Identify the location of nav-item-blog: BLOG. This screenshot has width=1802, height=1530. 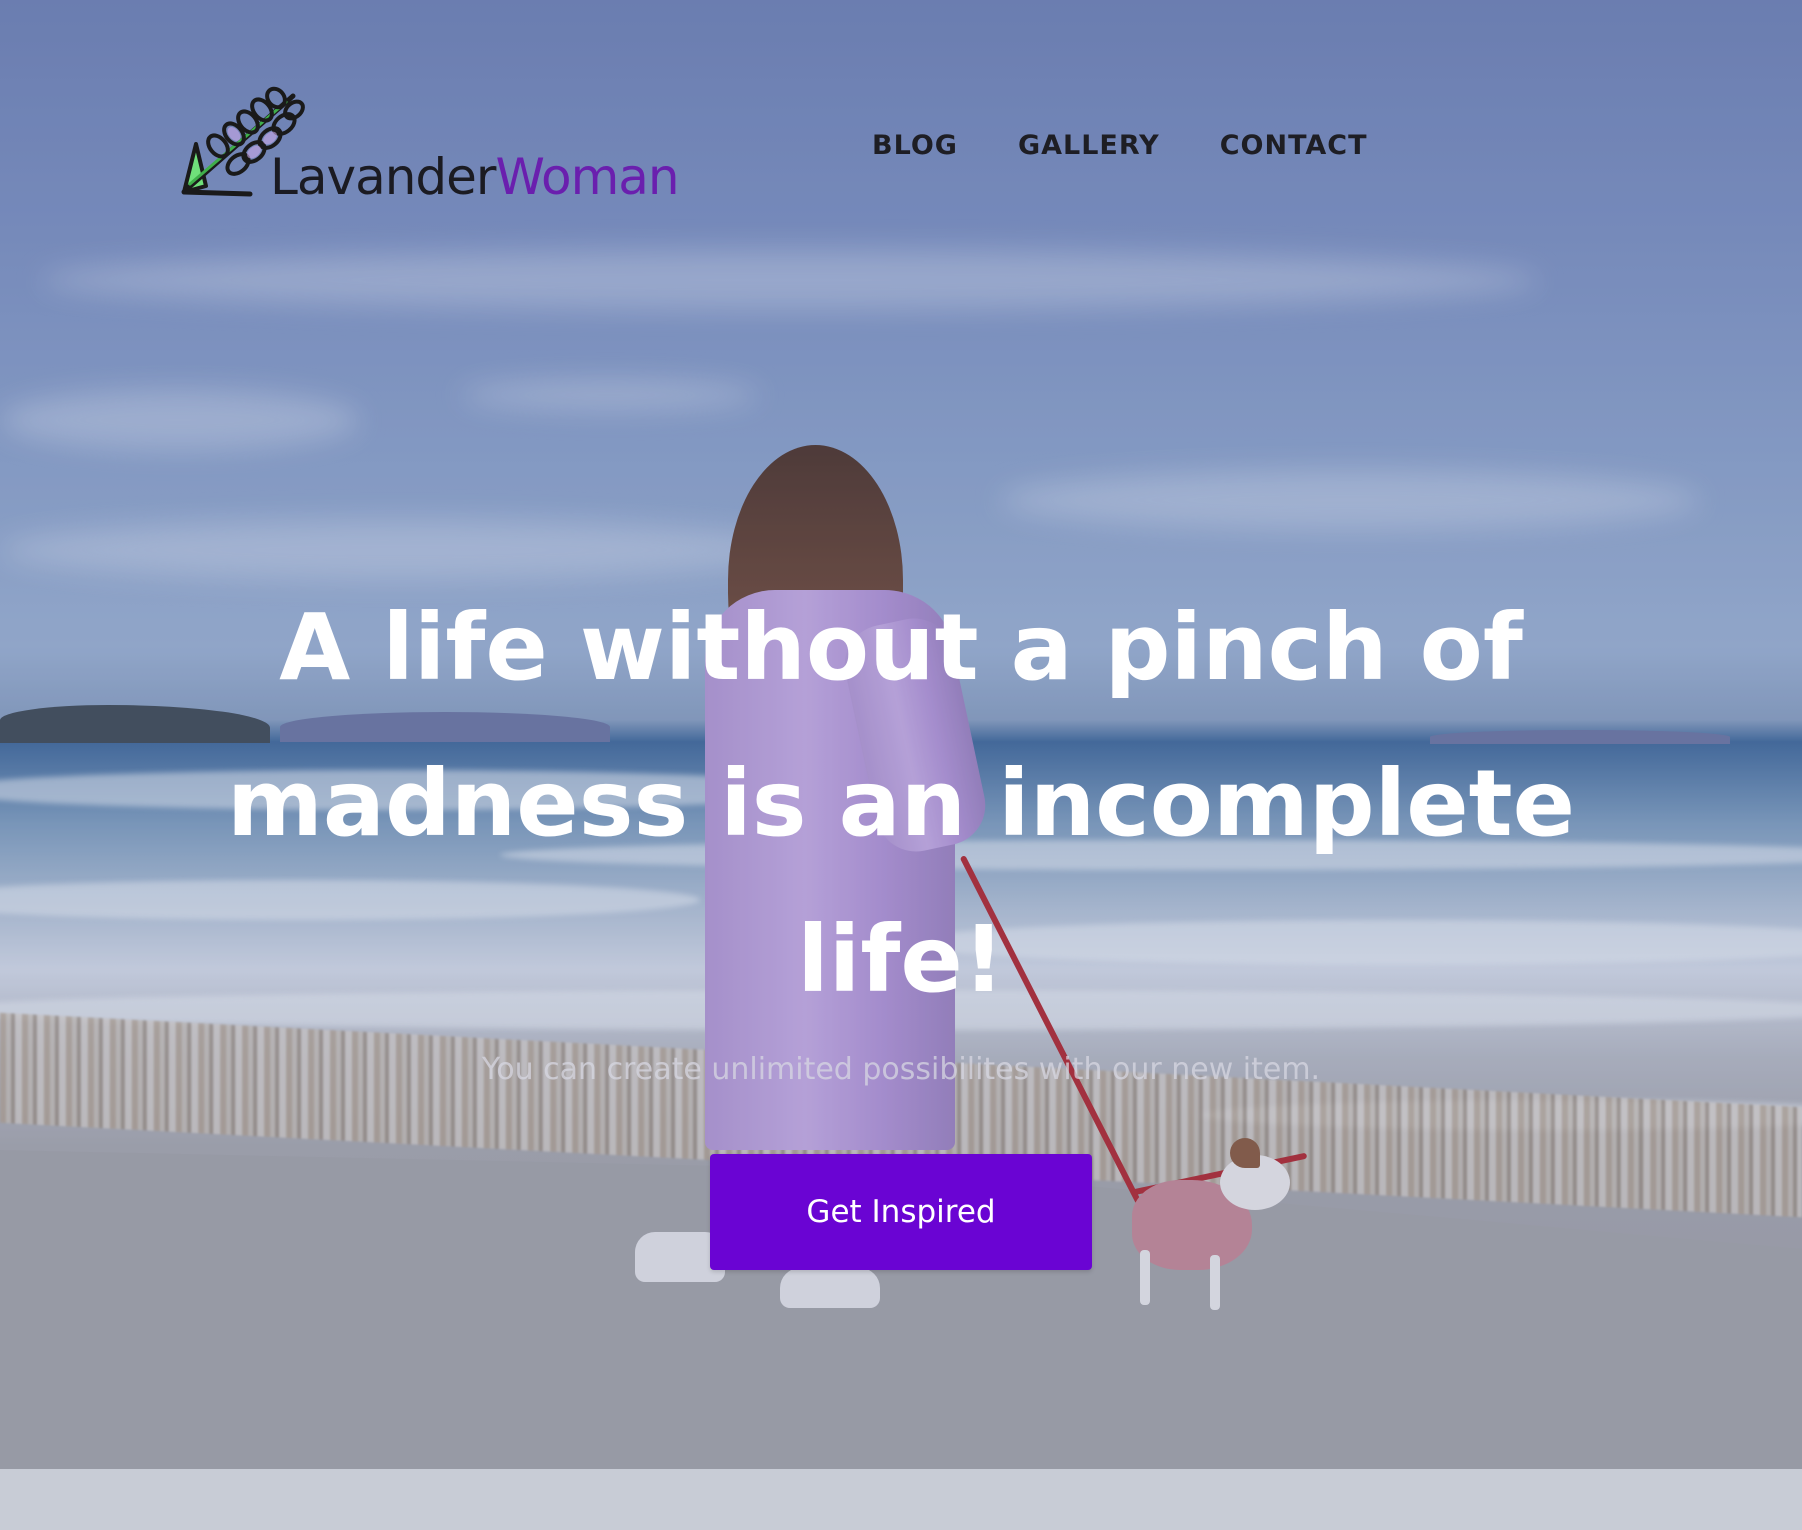
(915, 145).